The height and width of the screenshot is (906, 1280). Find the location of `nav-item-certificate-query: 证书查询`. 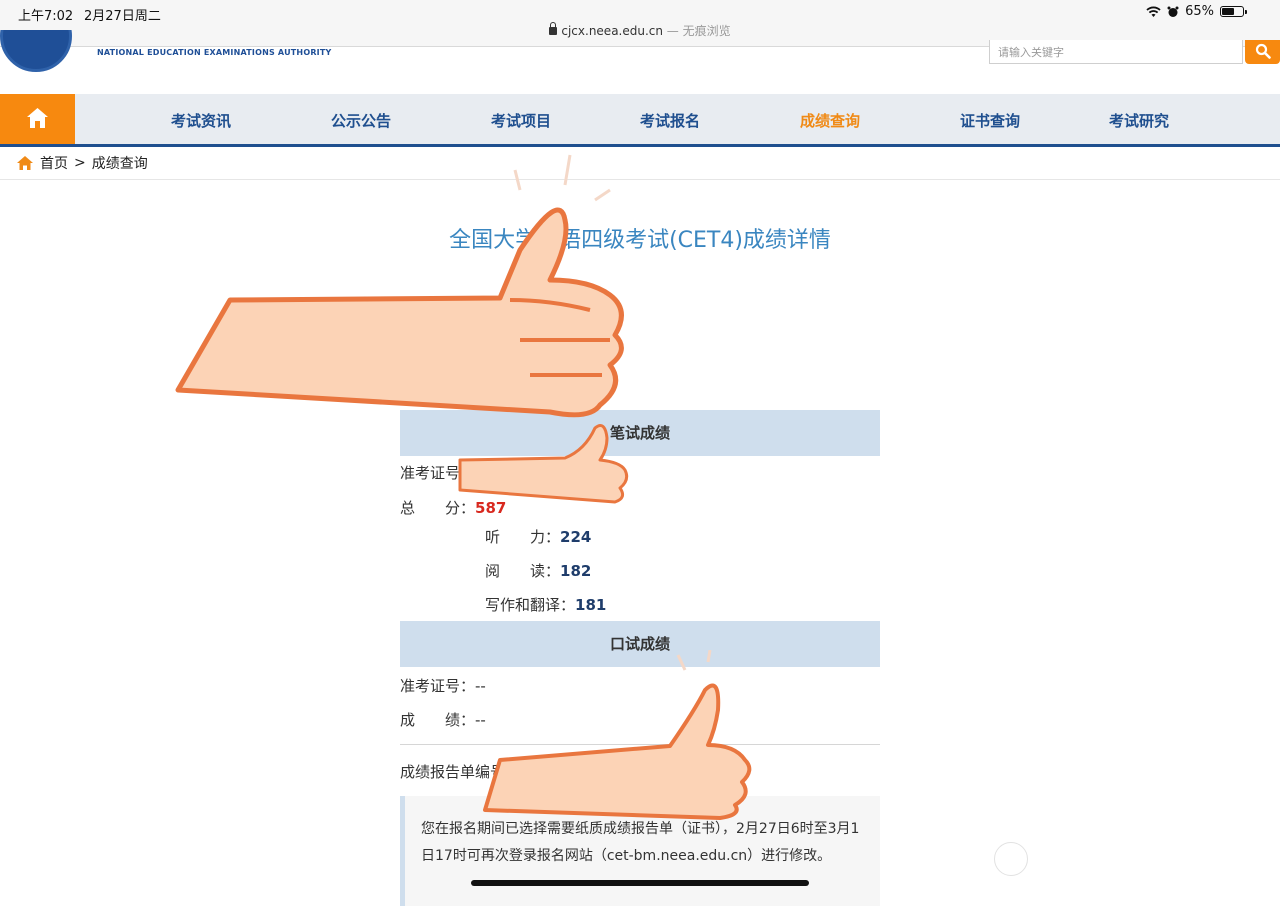

nav-item-certificate-query: 证书查询 is located at coordinates (990, 120).